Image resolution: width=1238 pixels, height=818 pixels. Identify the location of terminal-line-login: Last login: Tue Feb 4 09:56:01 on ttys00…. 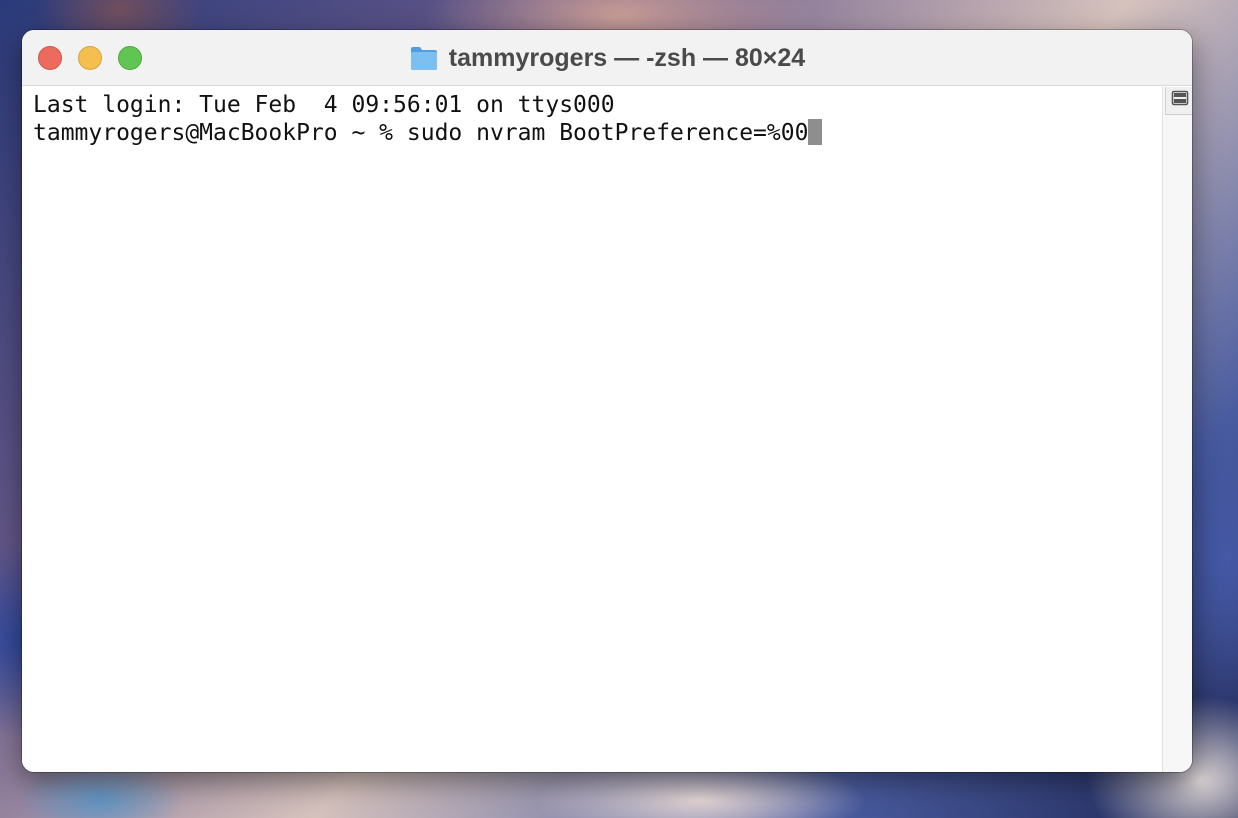
(324, 105).